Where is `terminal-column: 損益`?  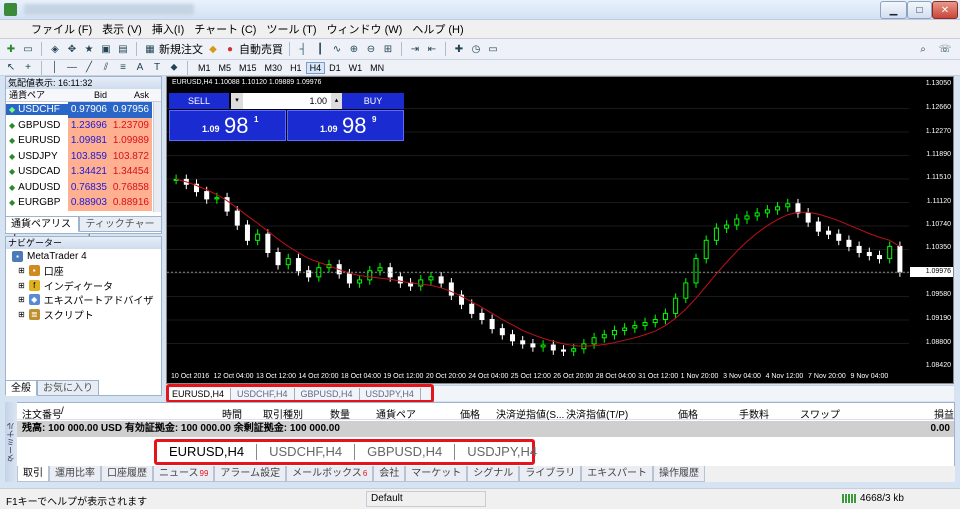
terminal-column: 損益 is located at coordinates (944, 413).